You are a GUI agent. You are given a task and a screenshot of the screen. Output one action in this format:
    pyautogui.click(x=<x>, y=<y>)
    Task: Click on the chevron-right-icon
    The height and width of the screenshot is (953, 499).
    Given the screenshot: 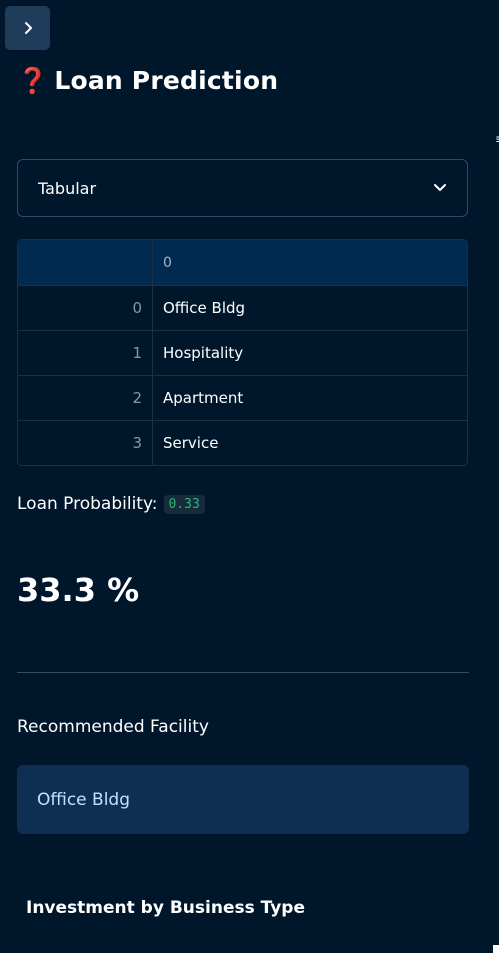 What is the action you would take?
    pyautogui.click(x=28, y=28)
    